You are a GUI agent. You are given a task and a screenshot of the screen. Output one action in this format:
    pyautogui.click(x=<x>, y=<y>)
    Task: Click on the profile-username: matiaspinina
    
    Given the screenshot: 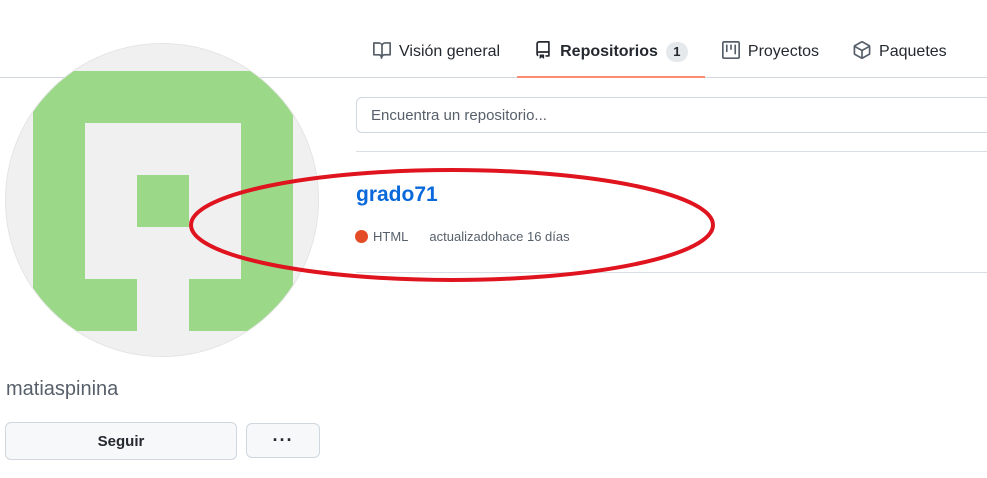 What is the action you would take?
    pyautogui.click(x=62, y=389)
    